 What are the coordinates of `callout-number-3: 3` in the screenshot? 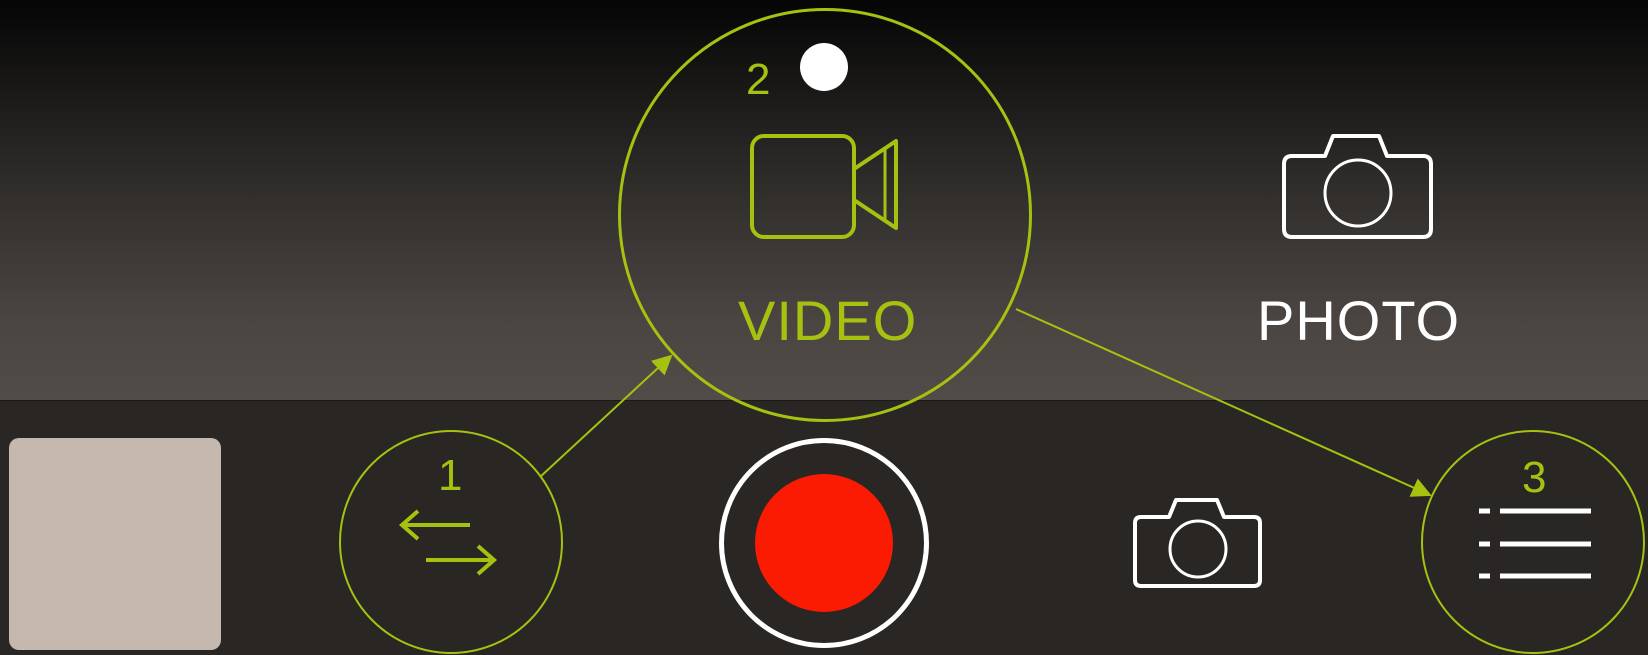 It's located at (1534, 477).